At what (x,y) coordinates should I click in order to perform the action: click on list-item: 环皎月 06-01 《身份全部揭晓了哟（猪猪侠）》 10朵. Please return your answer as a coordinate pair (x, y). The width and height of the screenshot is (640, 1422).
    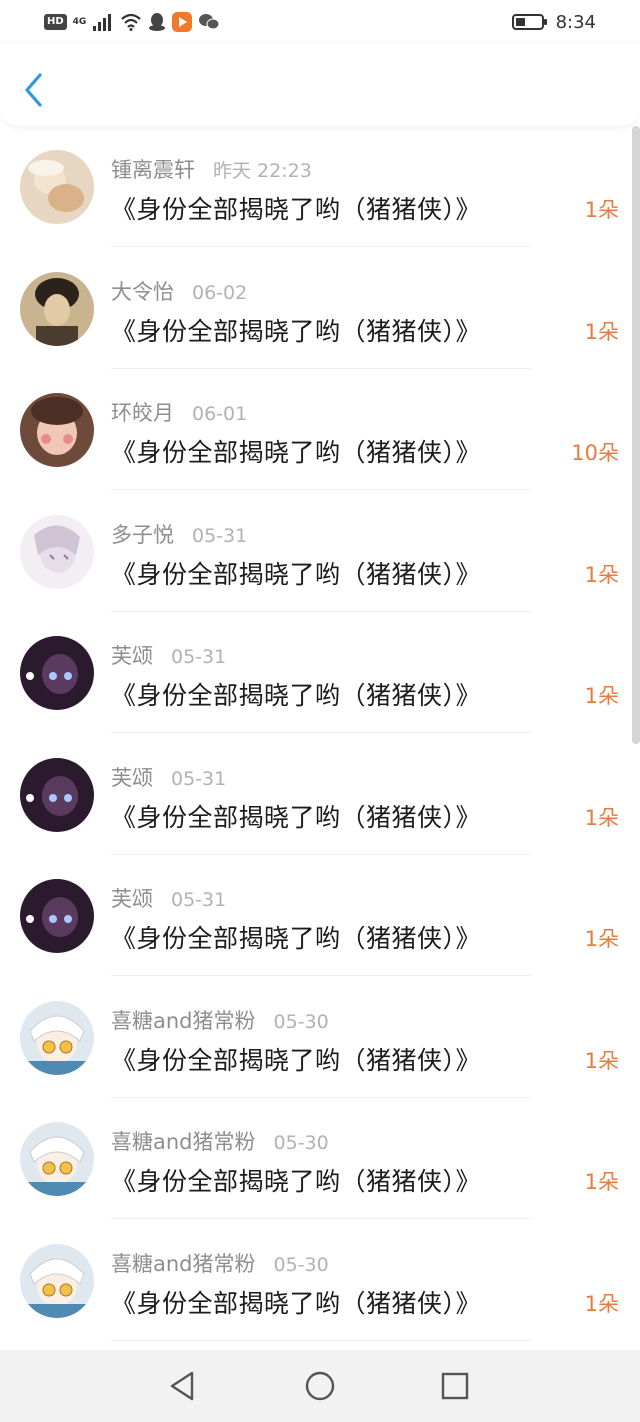
    Looking at the image, I should click on (320, 430).